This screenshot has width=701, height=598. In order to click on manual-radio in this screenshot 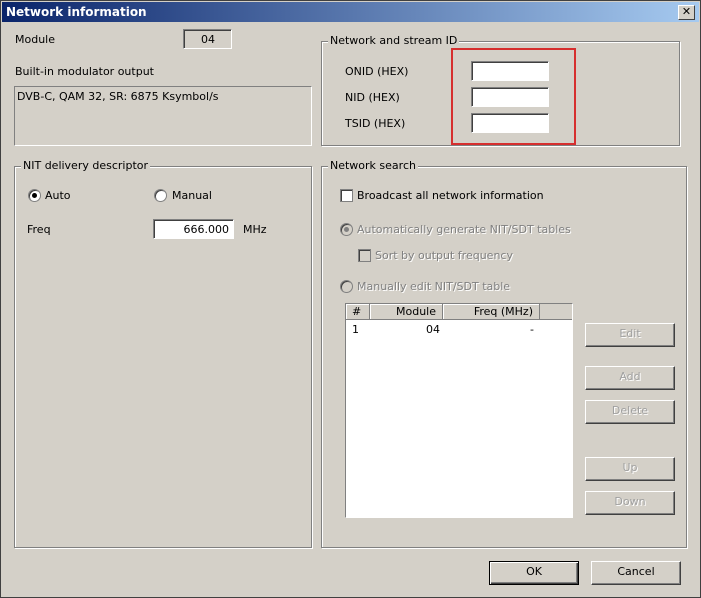, I will do `click(160, 195)`.